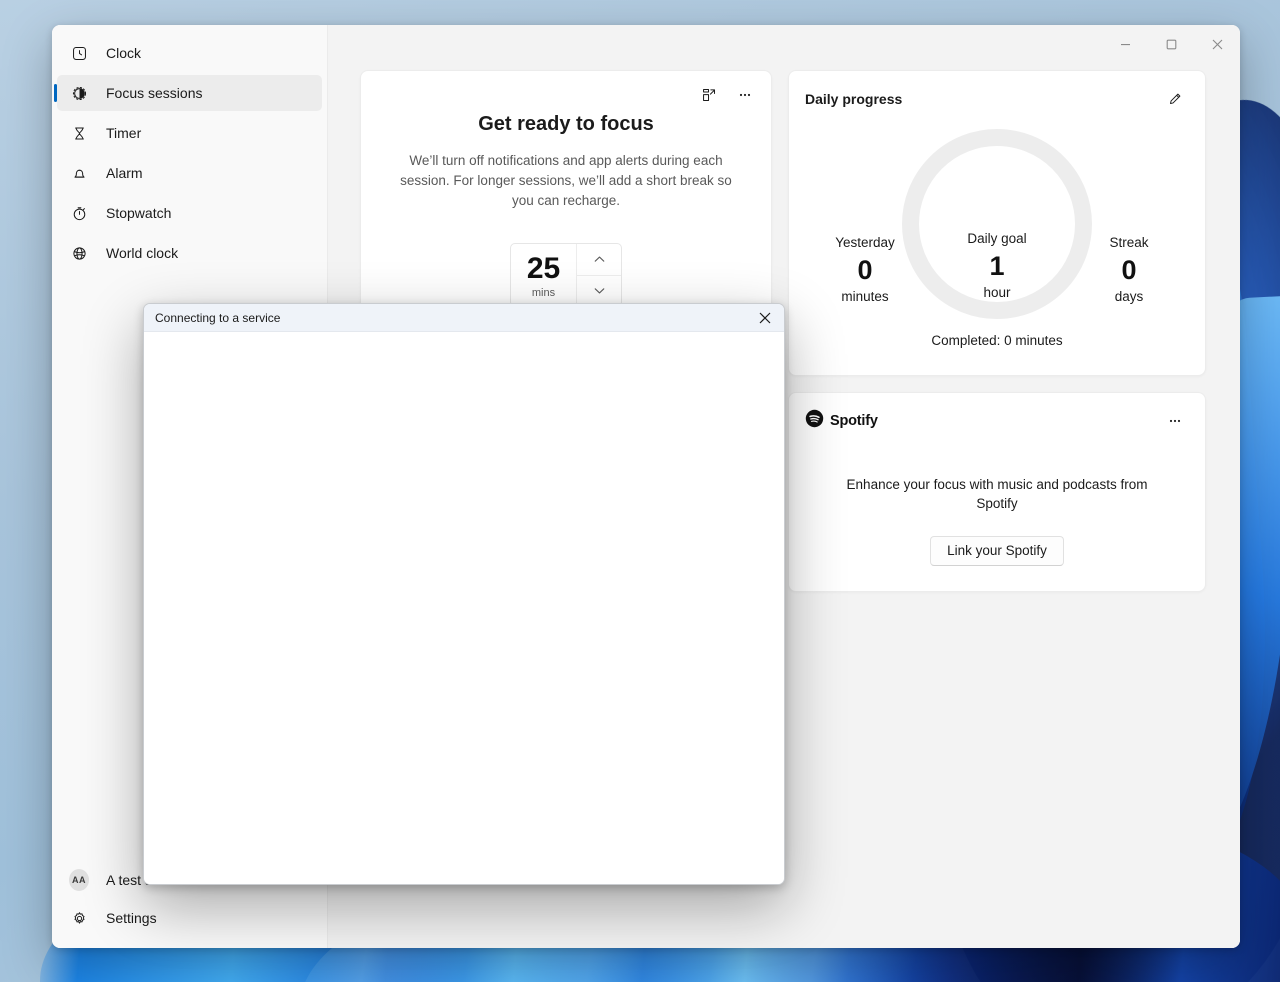  What do you see at coordinates (765, 318) in the screenshot?
I see `dialog-close-icon` at bounding box center [765, 318].